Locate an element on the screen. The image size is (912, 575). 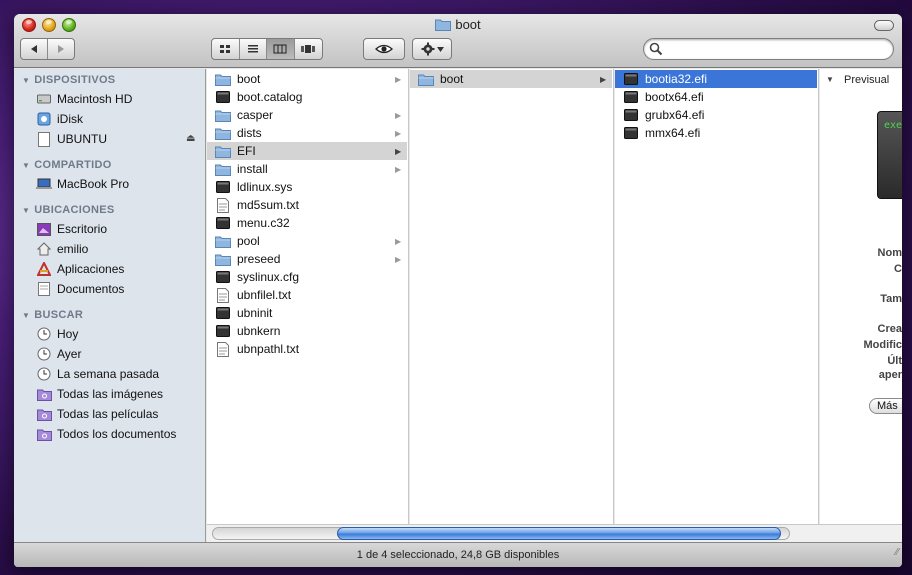
info-label-opened: aper is located at coordinates (890, 375).